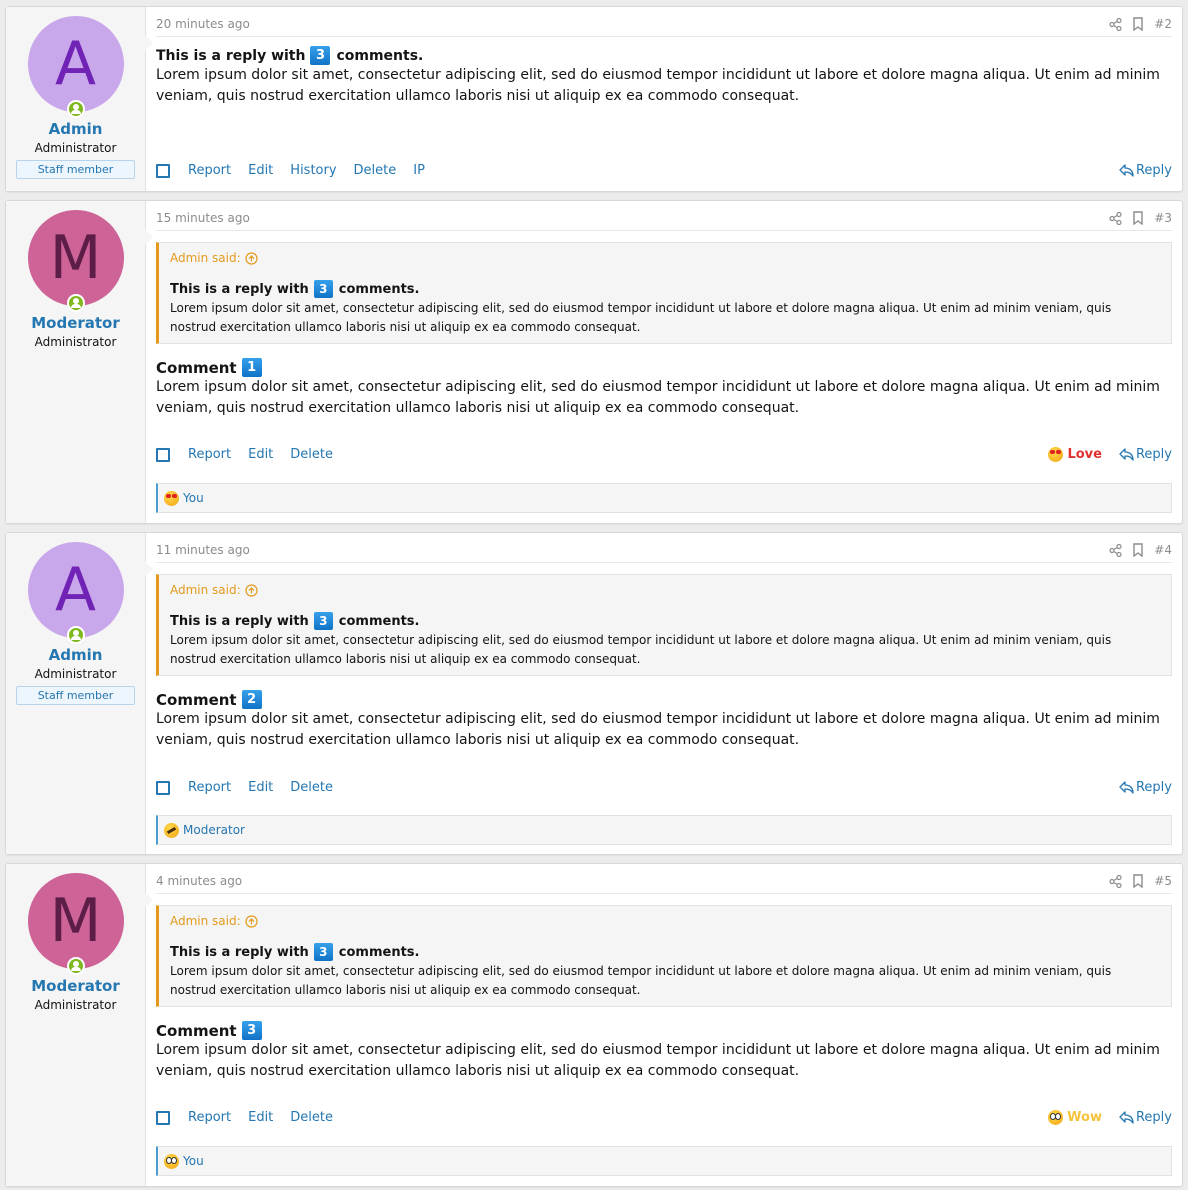 Image resolution: width=1188 pixels, height=1190 pixels. What do you see at coordinates (1163, 218) in the screenshot?
I see `post-number-link: #3` at bounding box center [1163, 218].